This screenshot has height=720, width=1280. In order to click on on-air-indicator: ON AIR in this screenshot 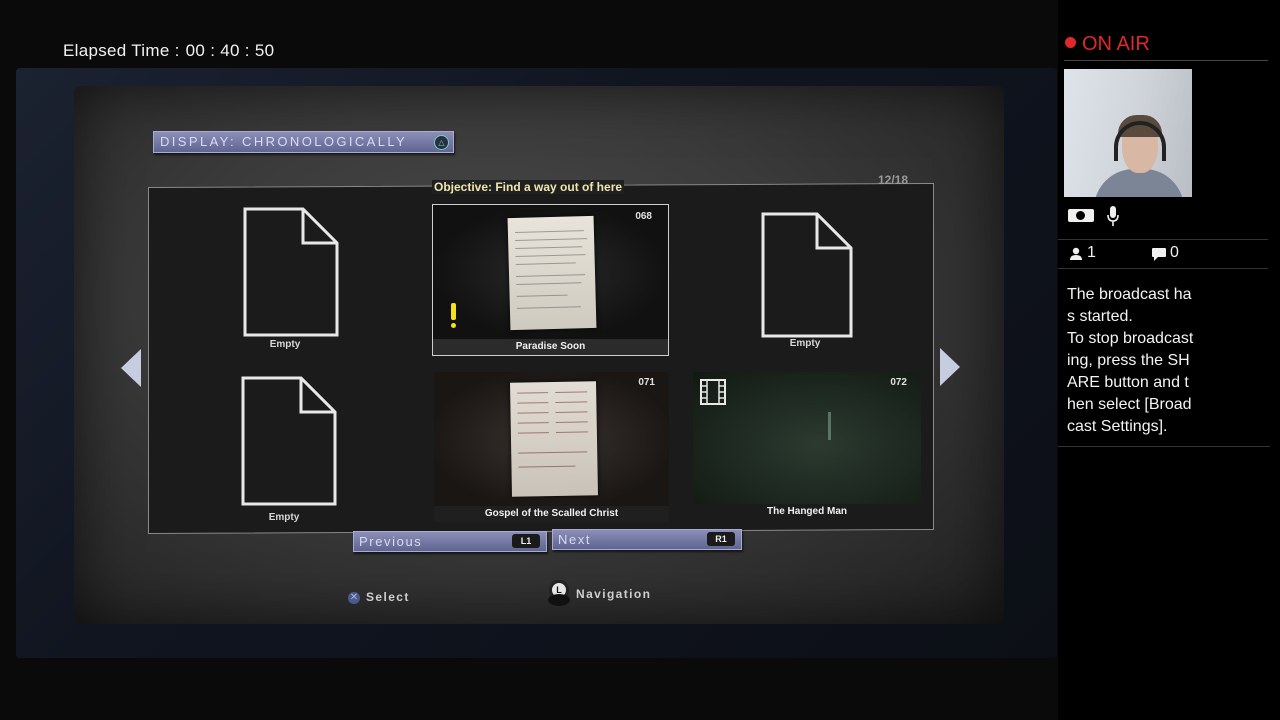, I will do `click(1107, 44)`.